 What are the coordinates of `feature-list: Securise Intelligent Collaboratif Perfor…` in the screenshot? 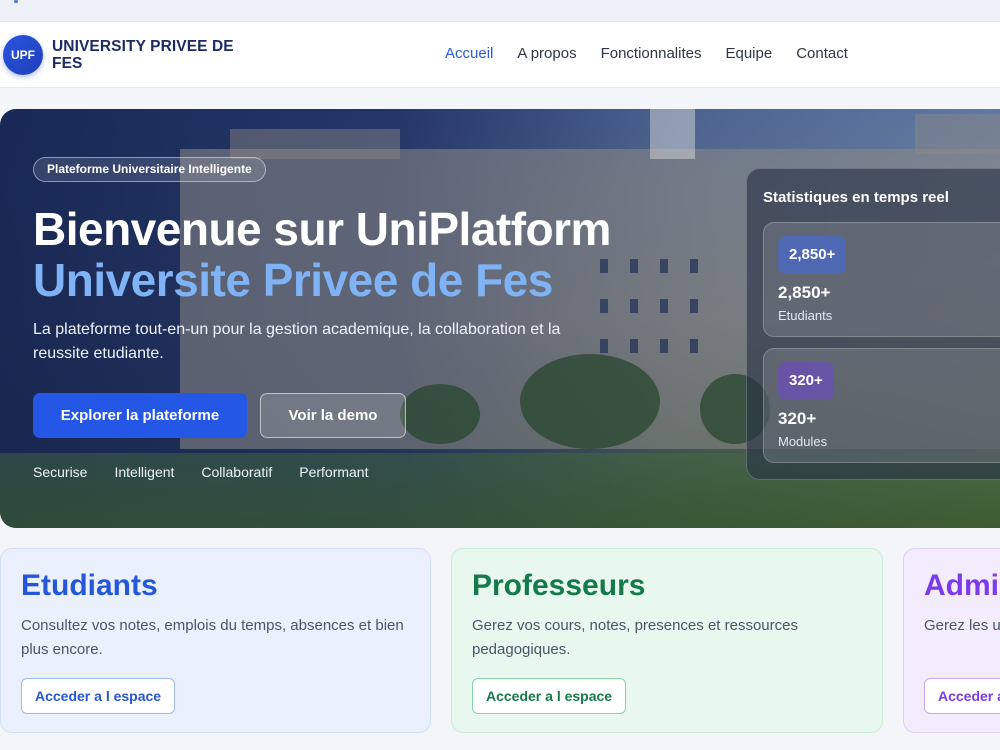 It's located at (214, 472).